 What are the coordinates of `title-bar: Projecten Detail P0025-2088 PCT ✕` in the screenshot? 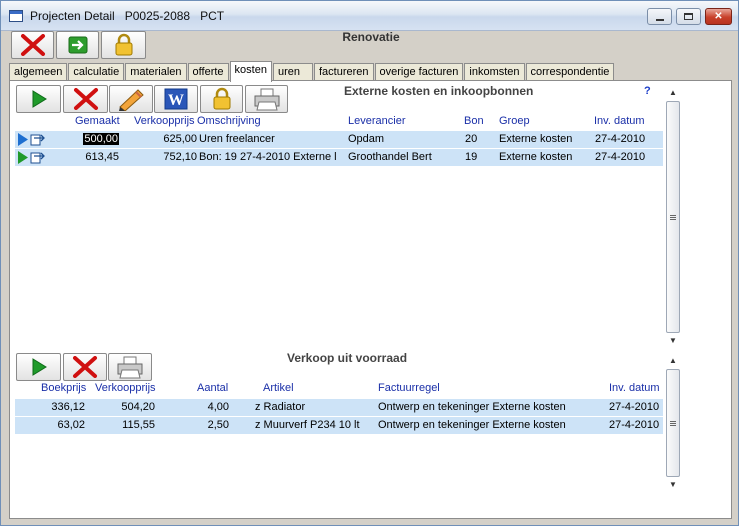 It's located at (369, 16).